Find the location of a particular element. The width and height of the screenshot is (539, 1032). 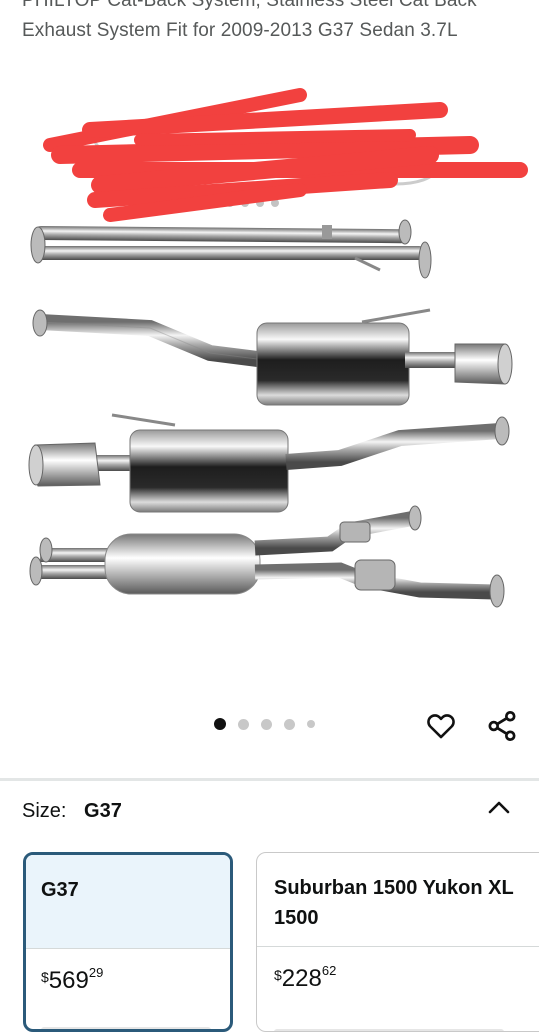

size-option-name: Suburban 1500 Yukon XL 1500 is located at coordinates (394, 903).